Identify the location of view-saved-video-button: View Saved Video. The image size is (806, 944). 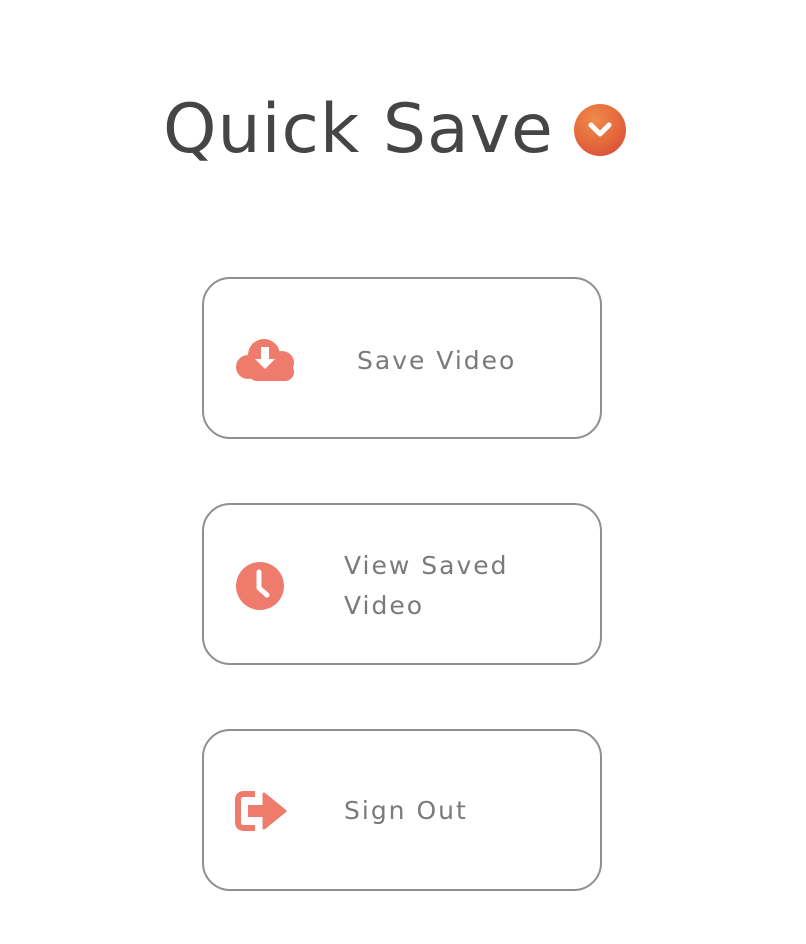
(402, 584).